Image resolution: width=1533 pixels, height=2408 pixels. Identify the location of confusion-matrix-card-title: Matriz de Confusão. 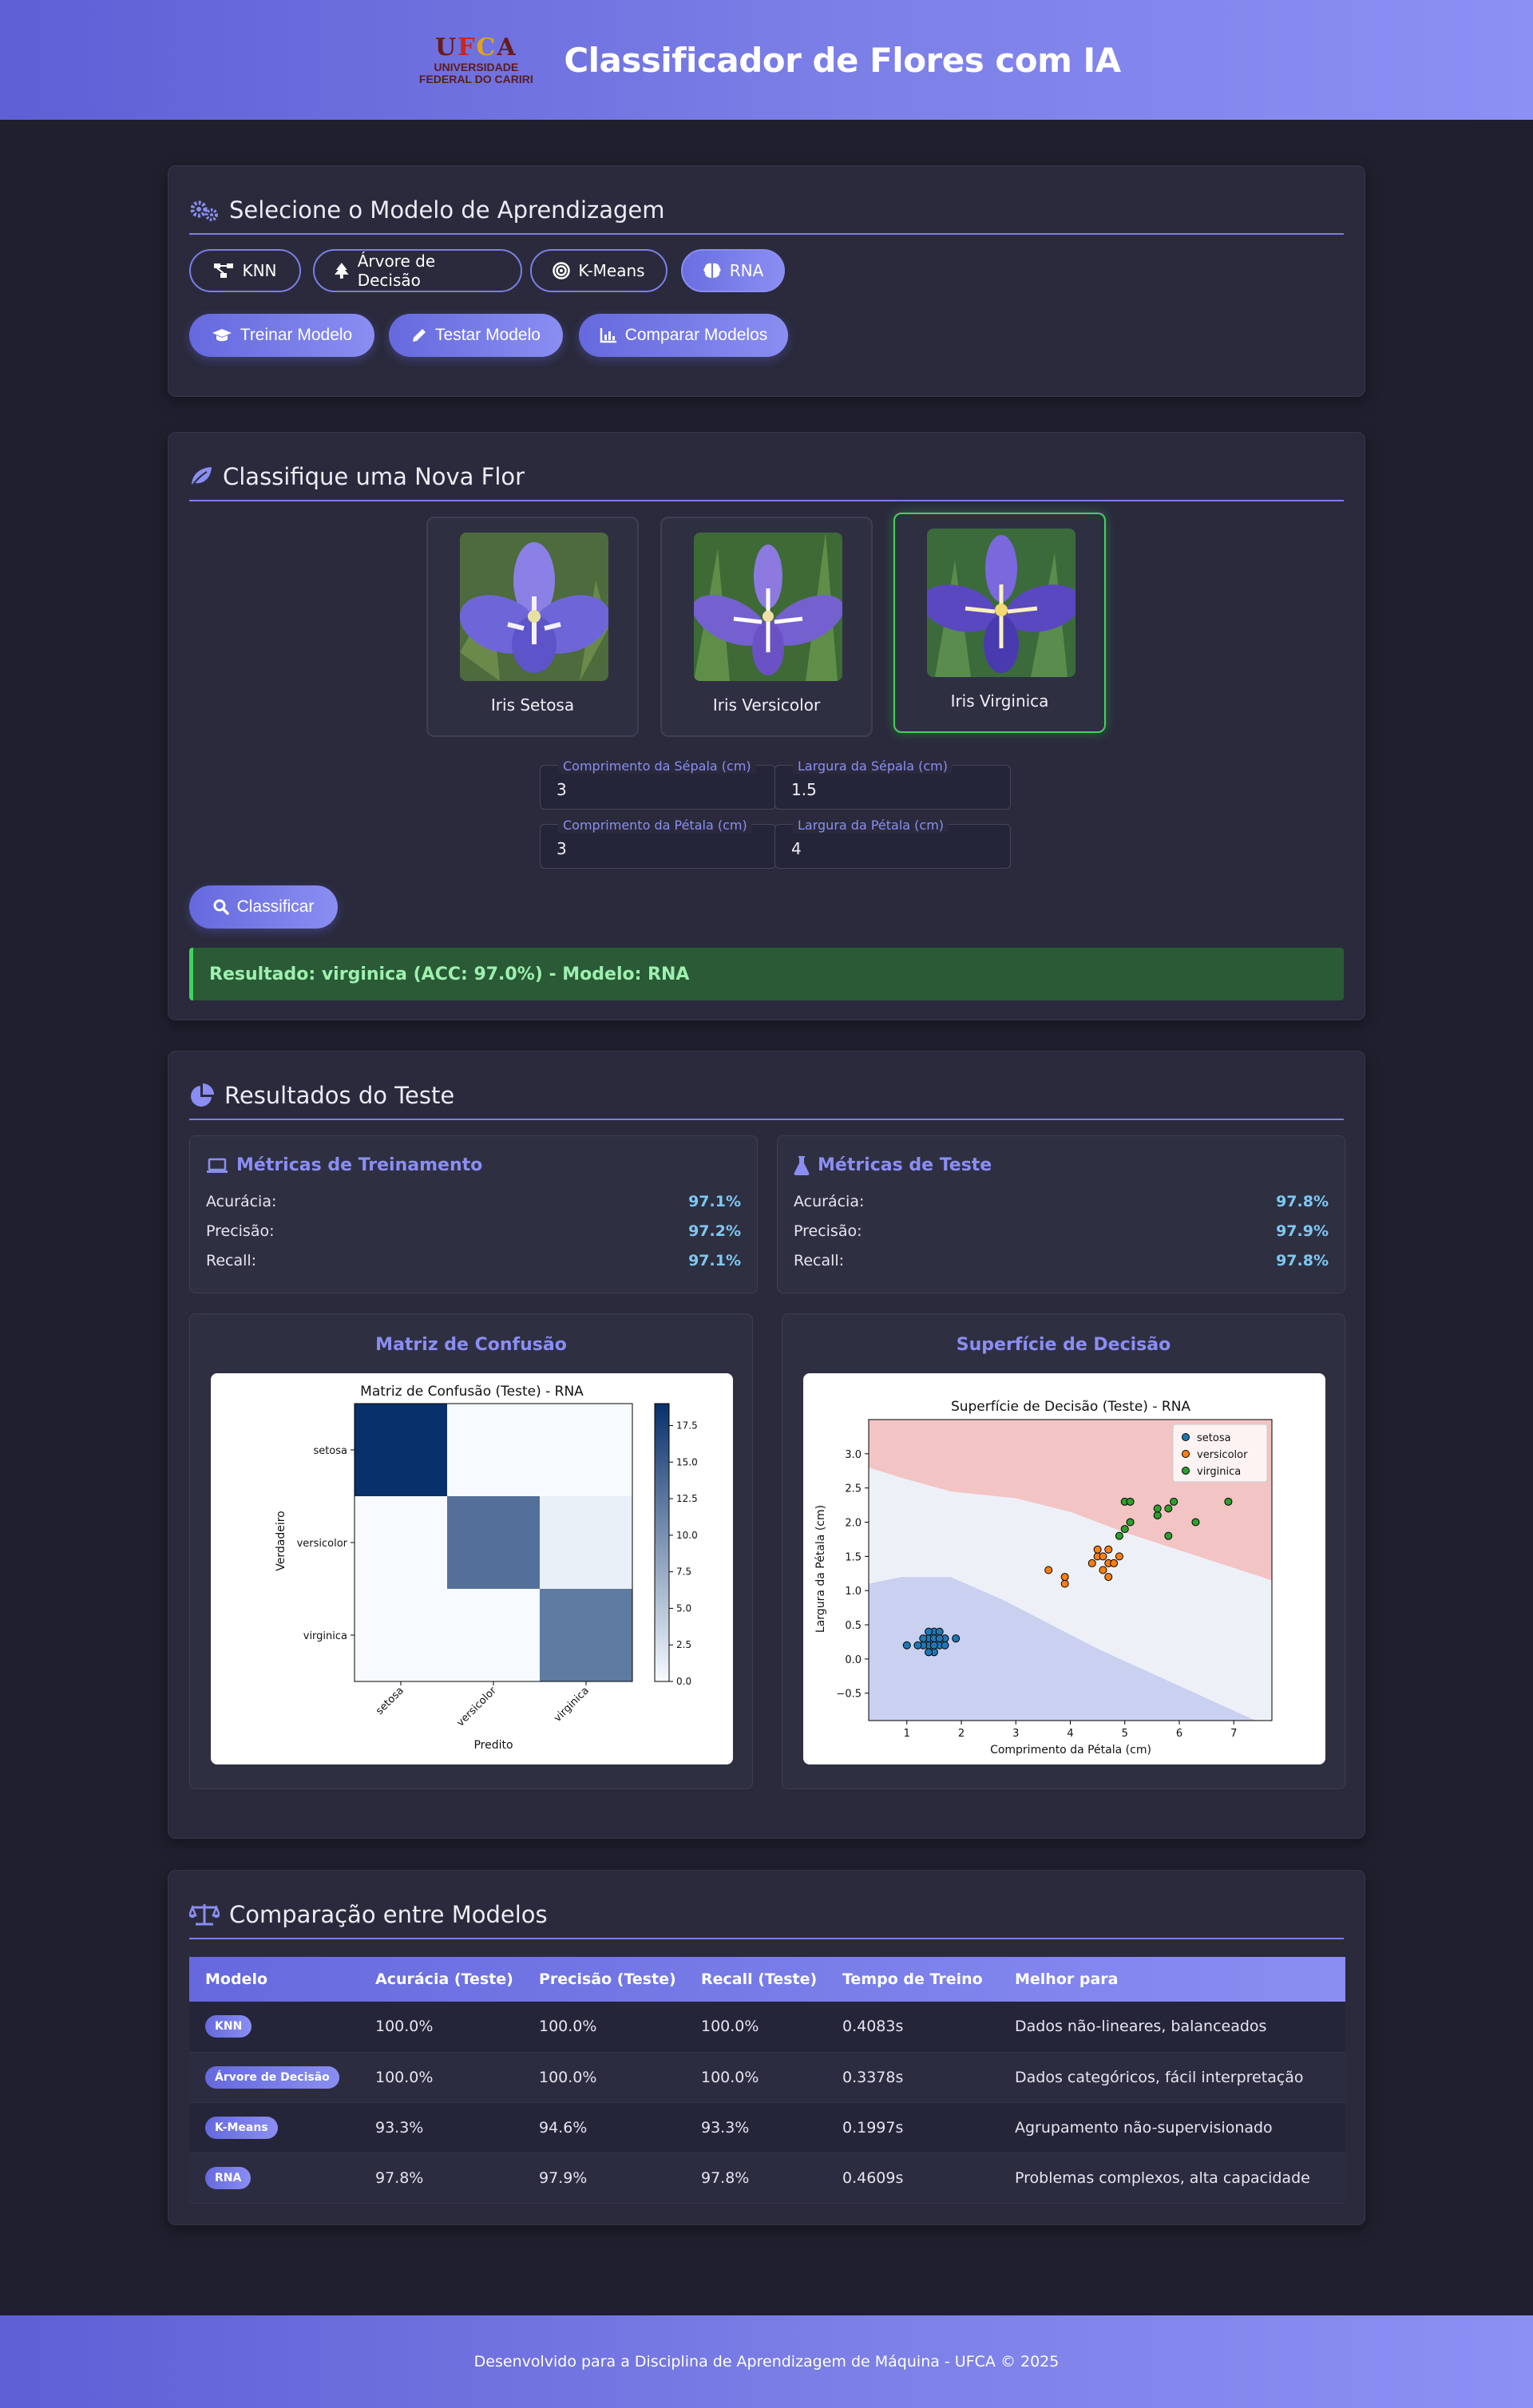
(471, 1345).